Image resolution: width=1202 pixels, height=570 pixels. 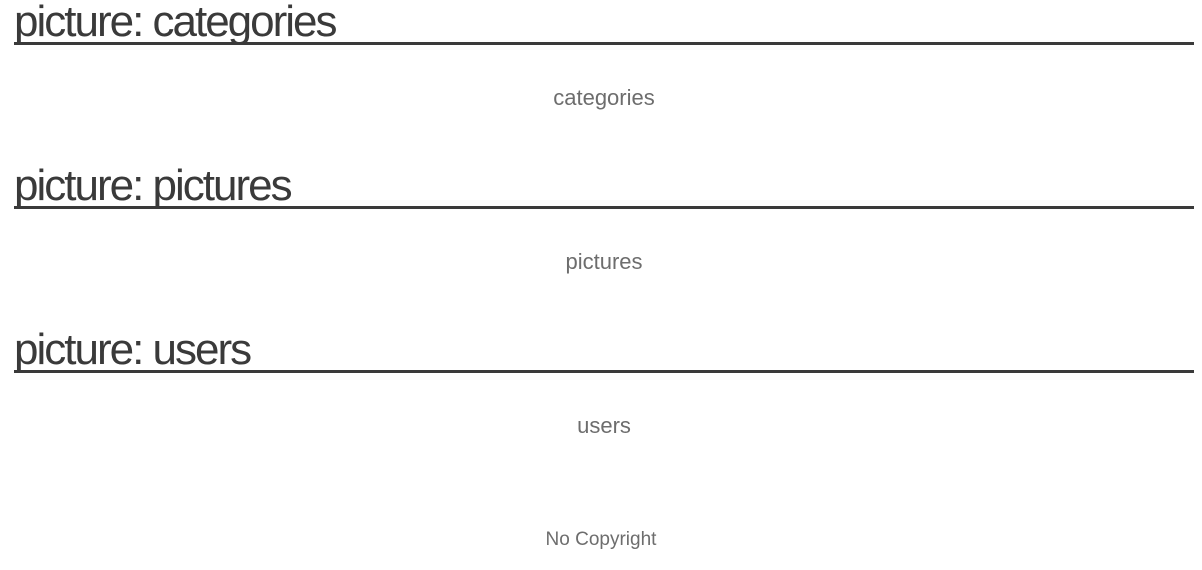 I want to click on footer-copyright: No Copyright, so click(x=601, y=539).